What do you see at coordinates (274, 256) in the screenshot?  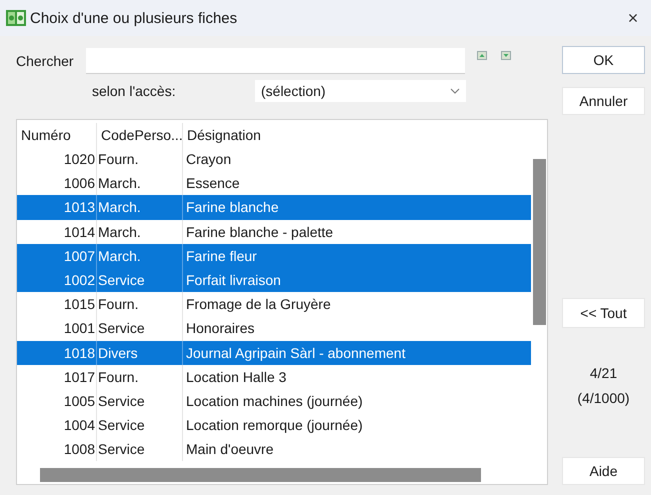 I see `list-row: 1007 March. Farine fleur` at bounding box center [274, 256].